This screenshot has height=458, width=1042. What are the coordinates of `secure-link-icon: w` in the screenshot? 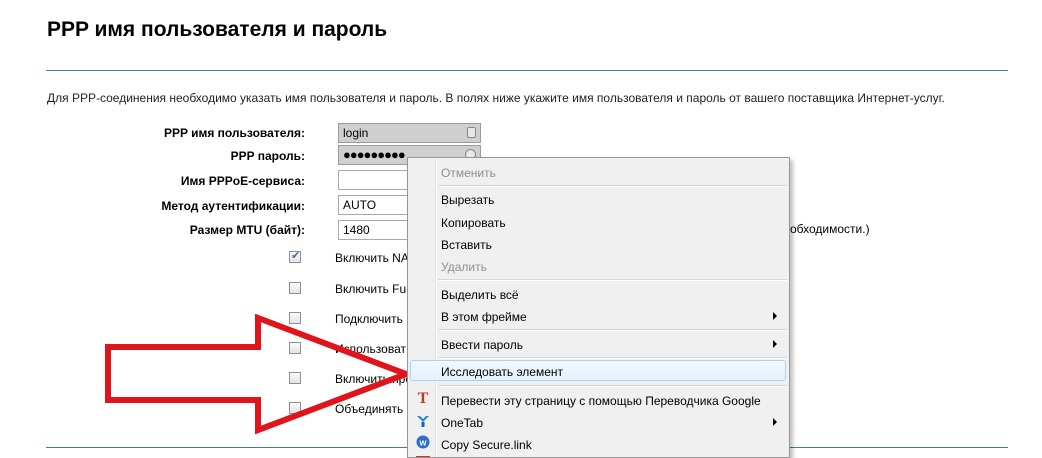 It's located at (423, 443).